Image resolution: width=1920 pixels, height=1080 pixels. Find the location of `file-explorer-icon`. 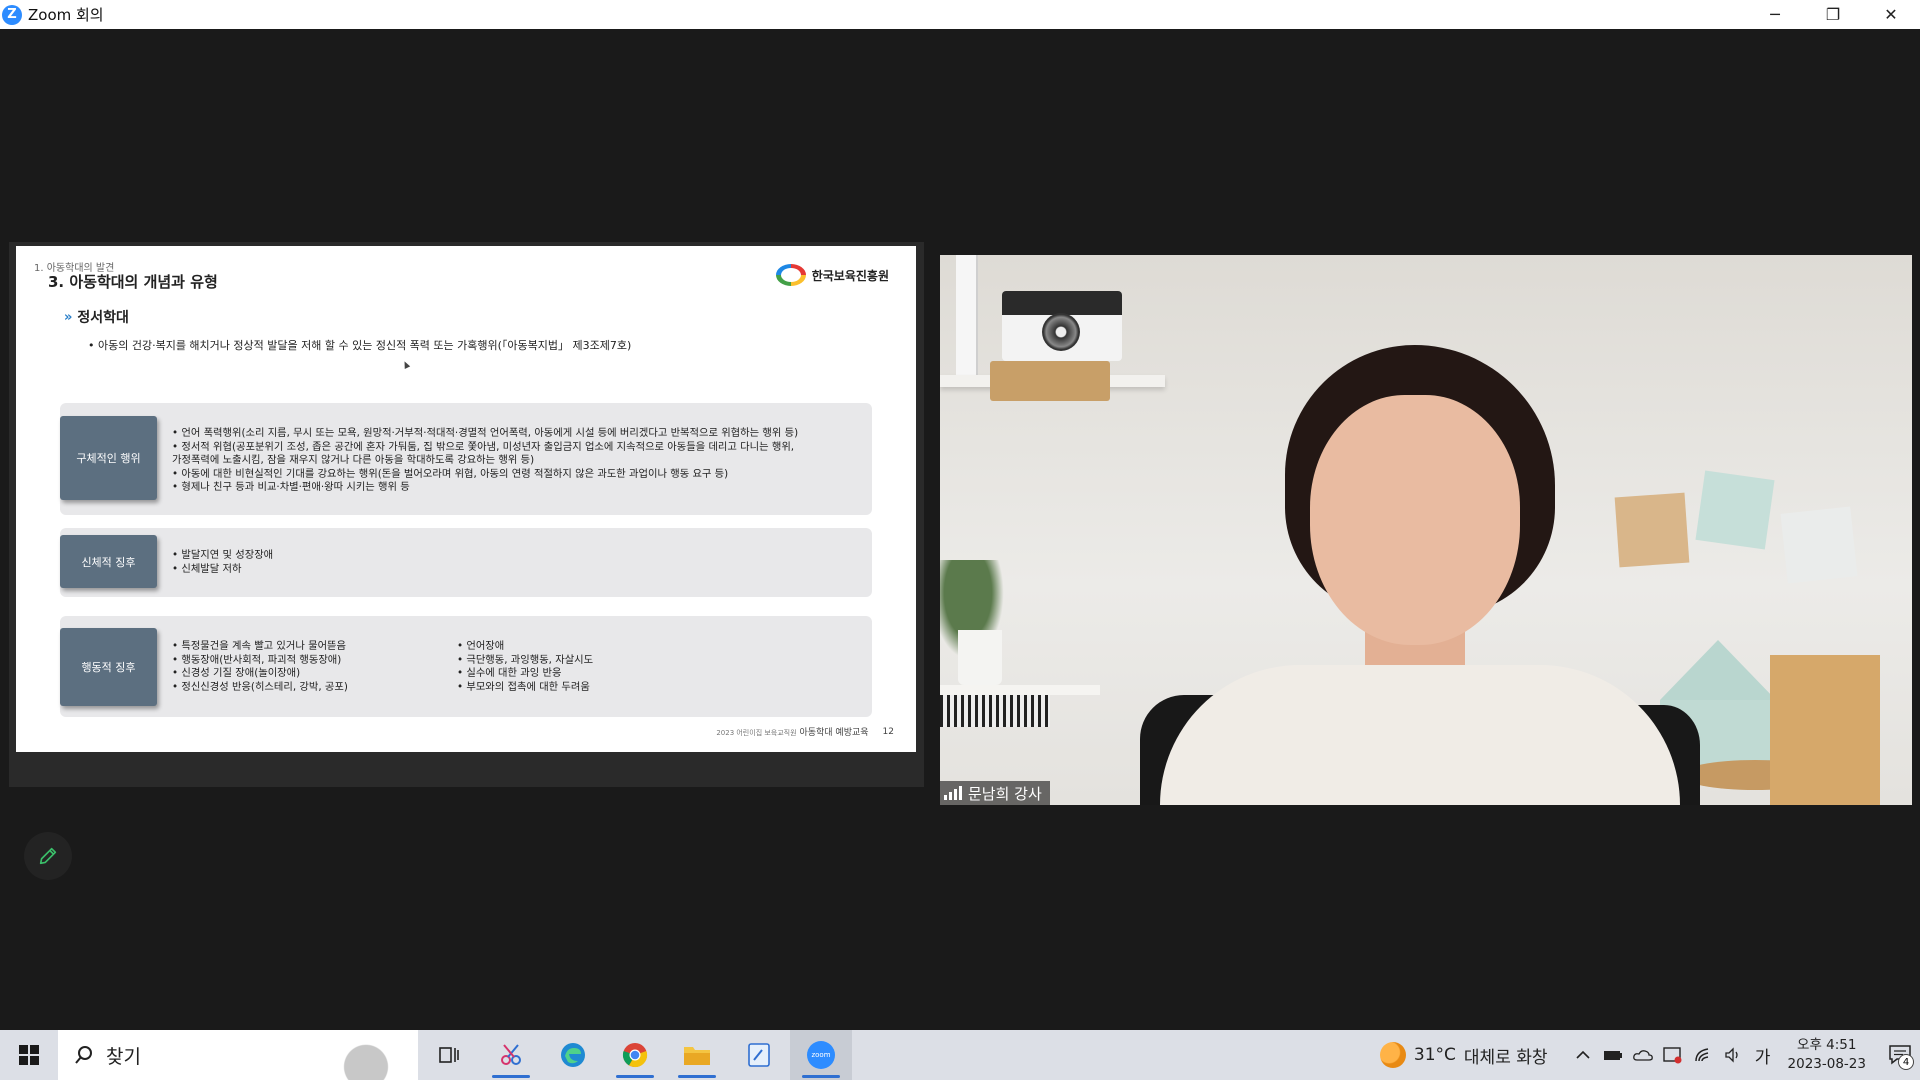

file-explorer-icon is located at coordinates (697, 1056).